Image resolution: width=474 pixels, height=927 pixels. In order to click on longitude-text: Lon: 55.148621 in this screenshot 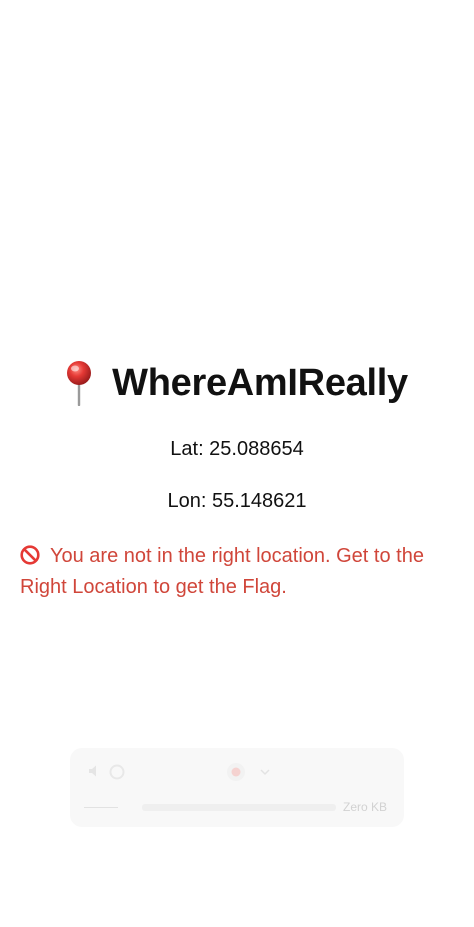, I will do `click(237, 501)`.